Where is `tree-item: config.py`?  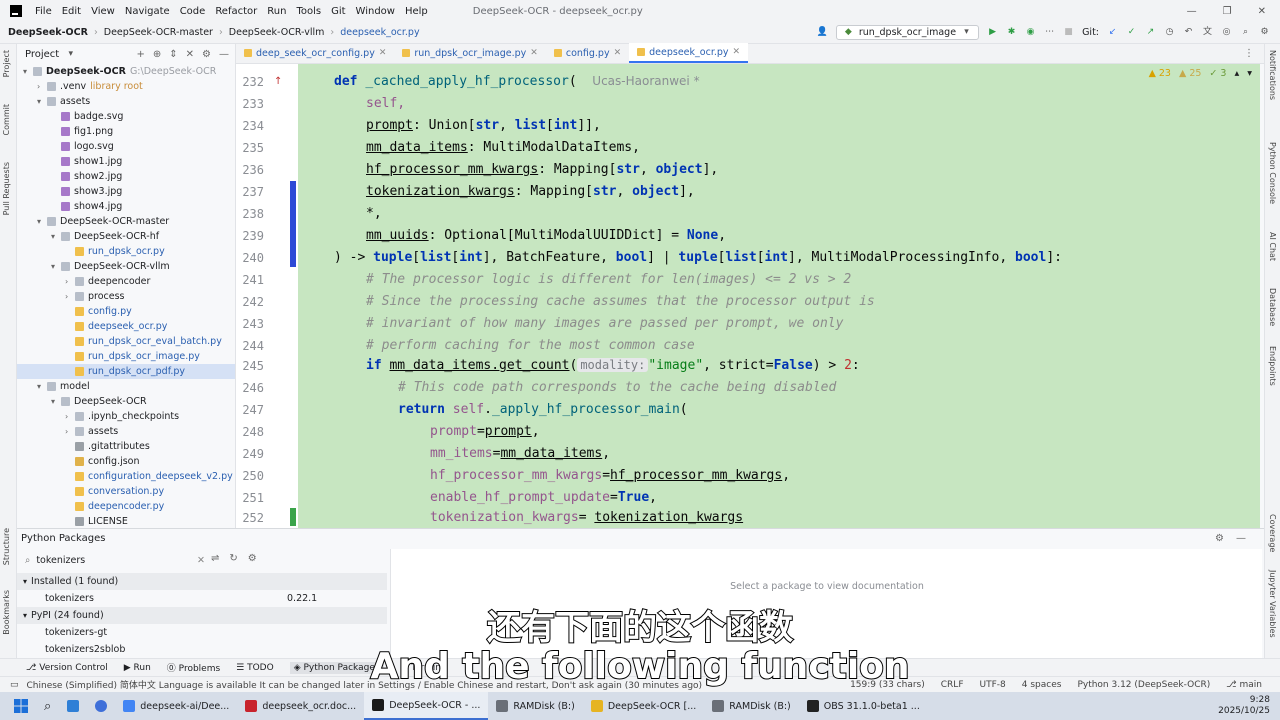
tree-item: config.py is located at coordinates (126, 311).